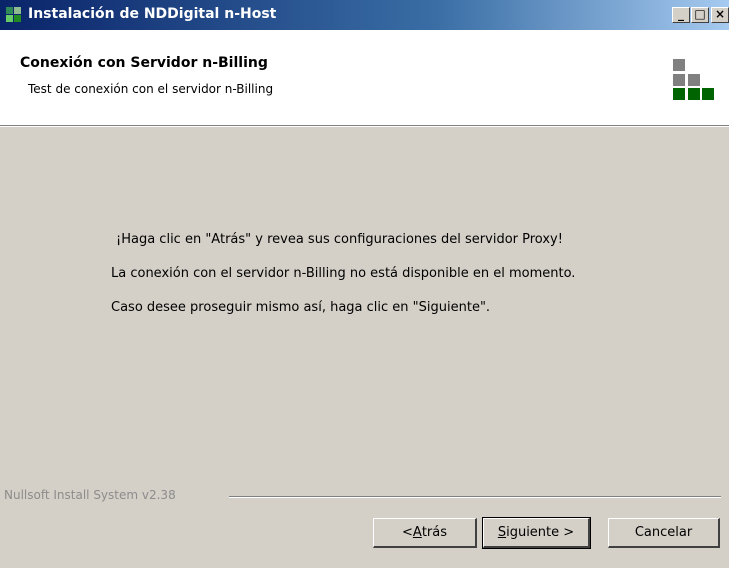 The image size is (729, 568). Describe the element at coordinates (14, 15) in the screenshot. I see `installer-icon` at that location.